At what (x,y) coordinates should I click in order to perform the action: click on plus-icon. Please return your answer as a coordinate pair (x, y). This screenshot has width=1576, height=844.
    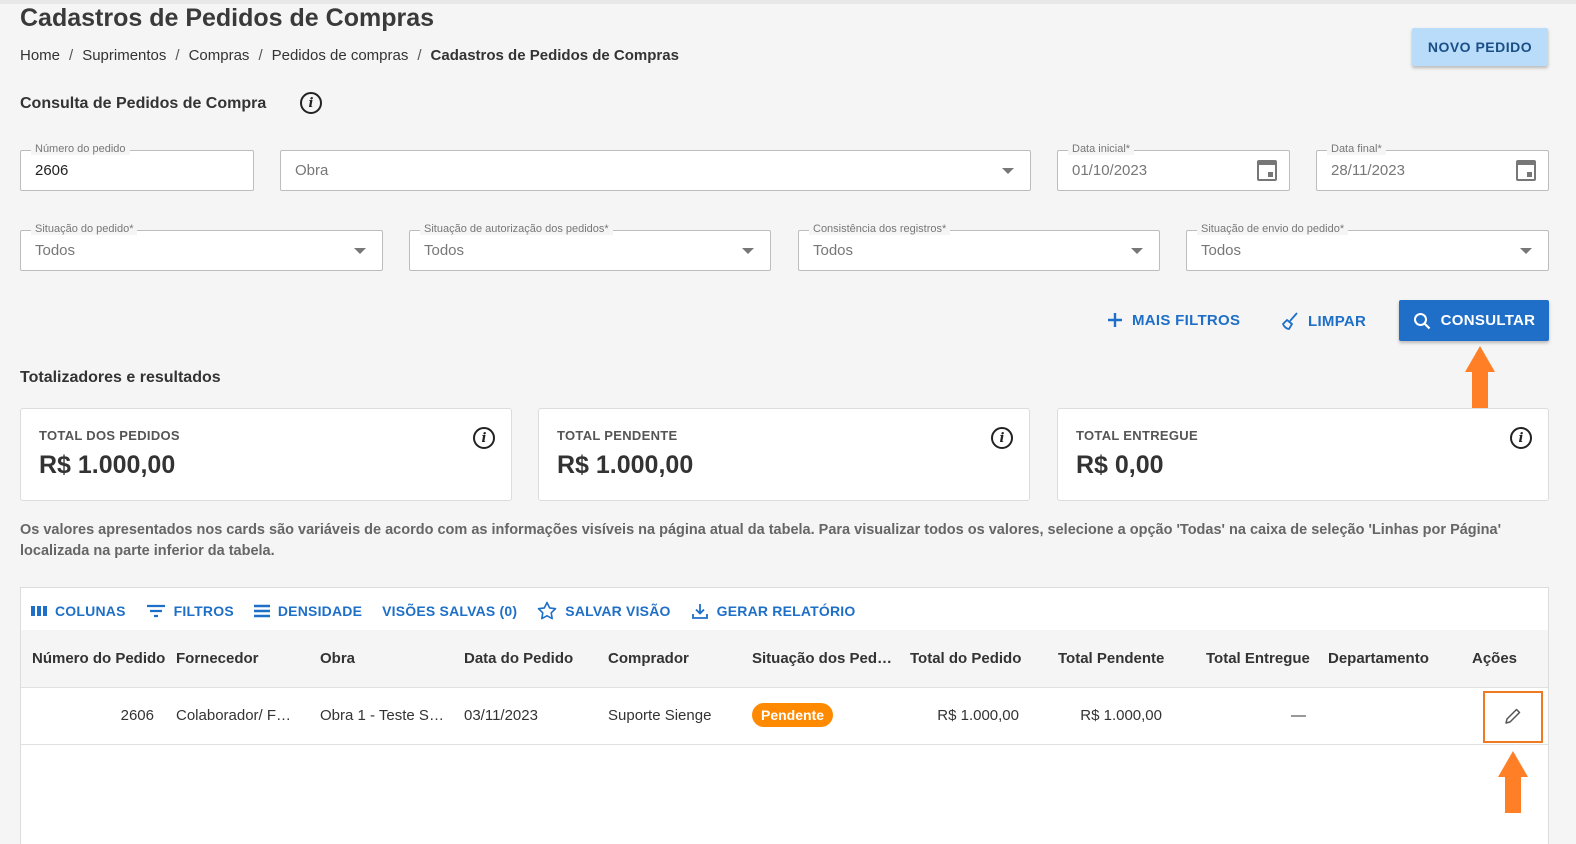
    Looking at the image, I should click on (1115, 320).